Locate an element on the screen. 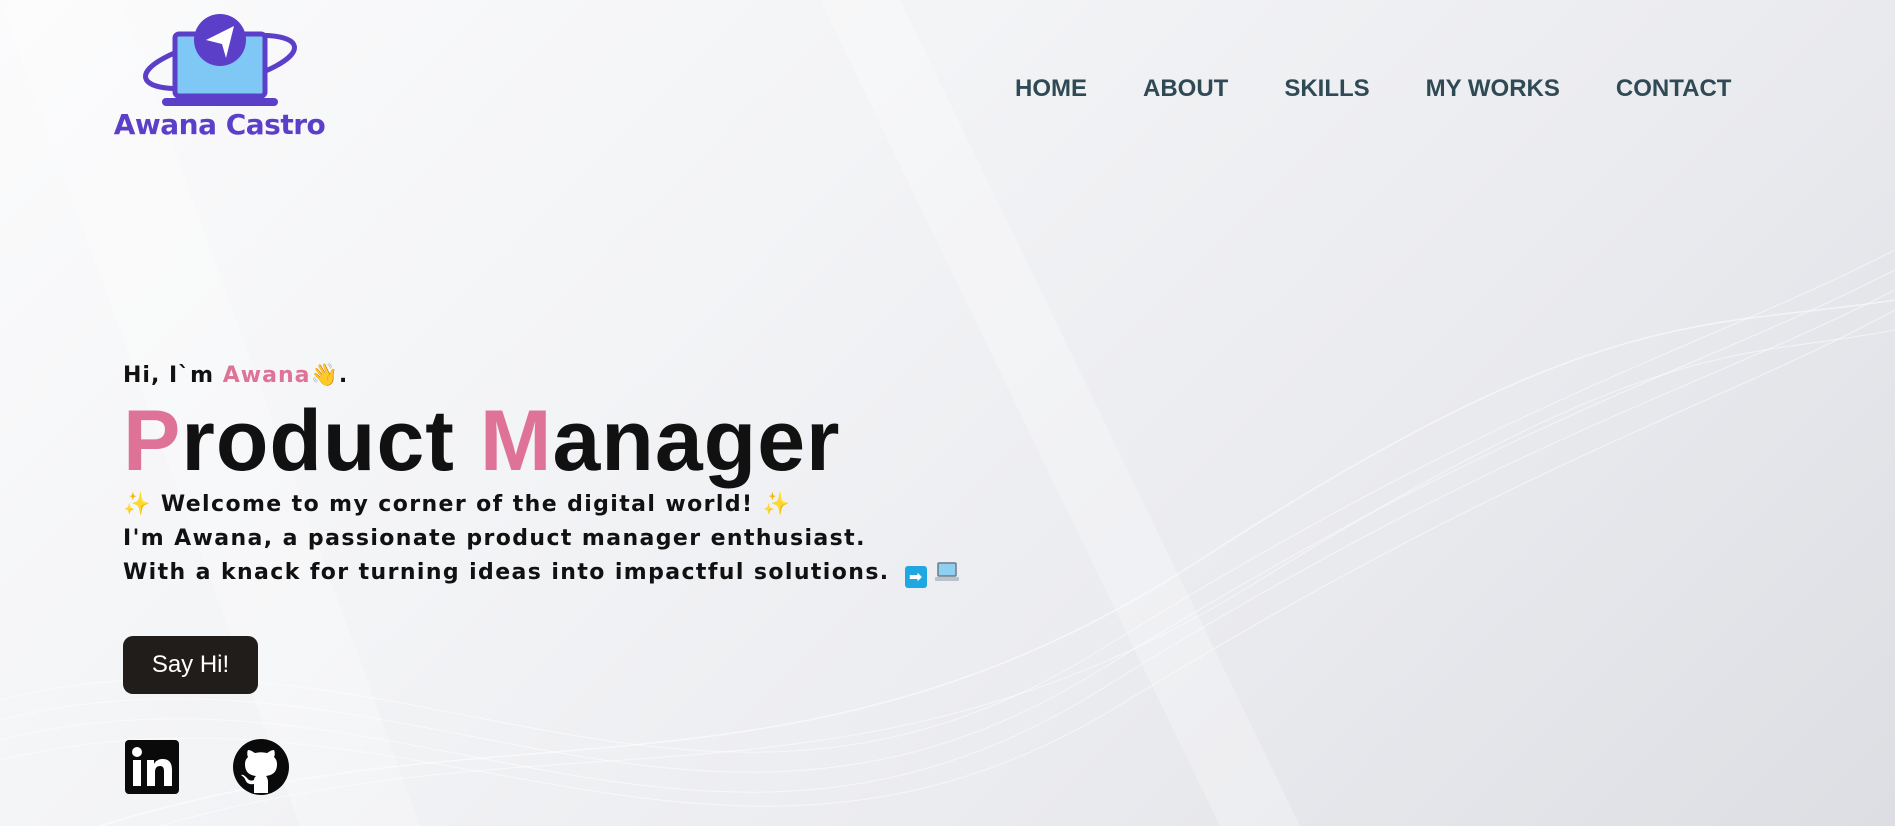 The image size is (1895, 826). greeting: Hi, I`m Awana👋. is located at coordinates (541, 376).